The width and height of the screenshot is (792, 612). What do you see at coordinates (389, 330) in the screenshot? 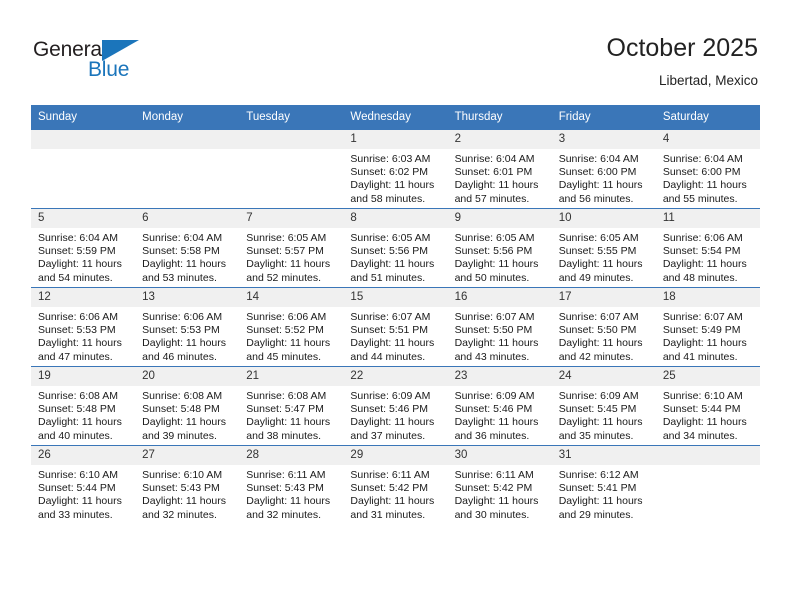
I see `sunset-text: Sunset: 5:51 PM` at bounding box center [389, 330].